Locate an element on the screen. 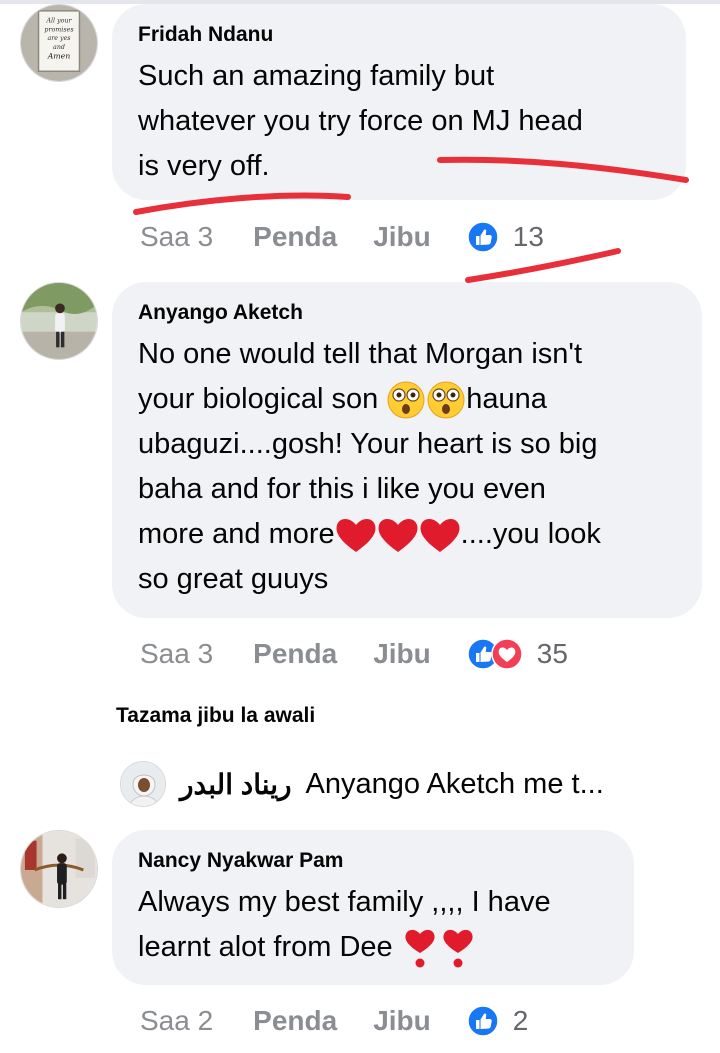 This screenshot has height=1053, width=720. avatar-quote-line: are yes is located at coordinates (59, 38).